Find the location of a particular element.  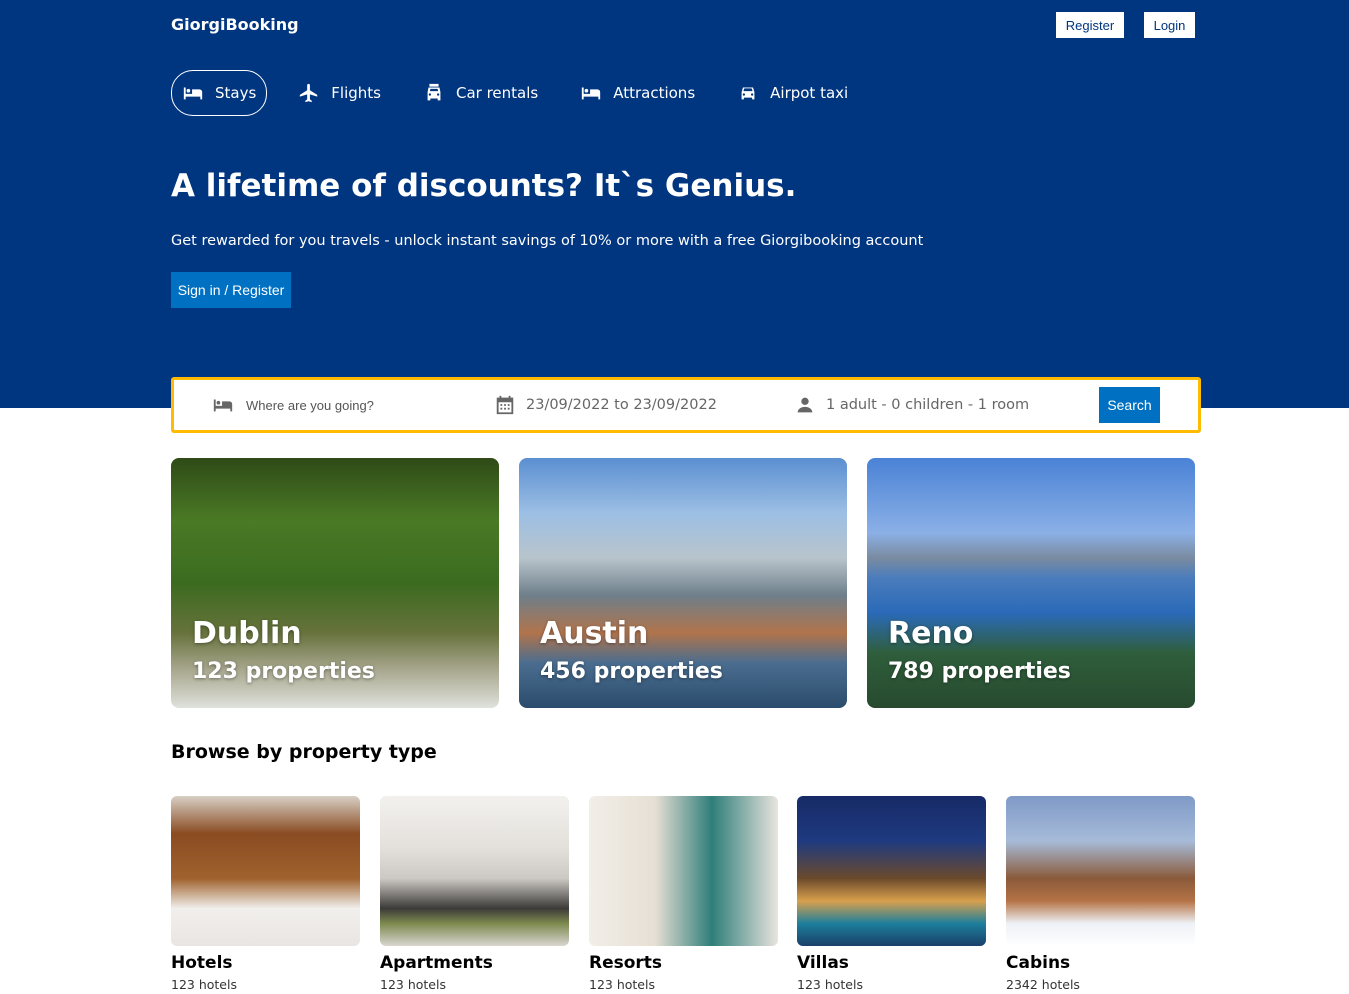

property-name: Cabins is located at coordinates (1038, 963).